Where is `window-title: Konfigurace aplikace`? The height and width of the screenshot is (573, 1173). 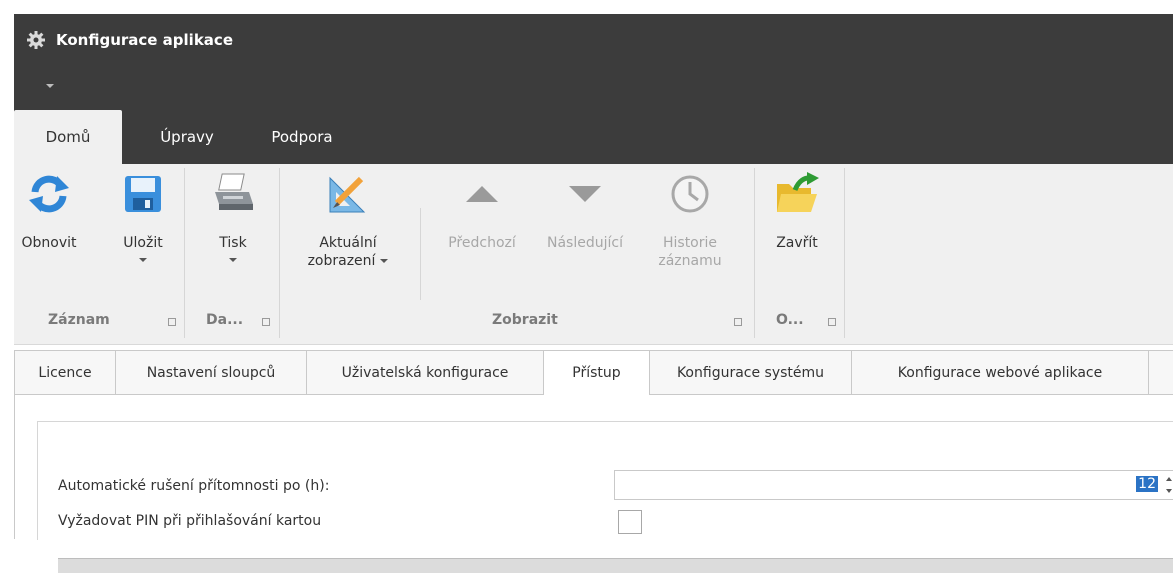 window-title: Konfigurace aplikace is located at coordinates (129, 40).